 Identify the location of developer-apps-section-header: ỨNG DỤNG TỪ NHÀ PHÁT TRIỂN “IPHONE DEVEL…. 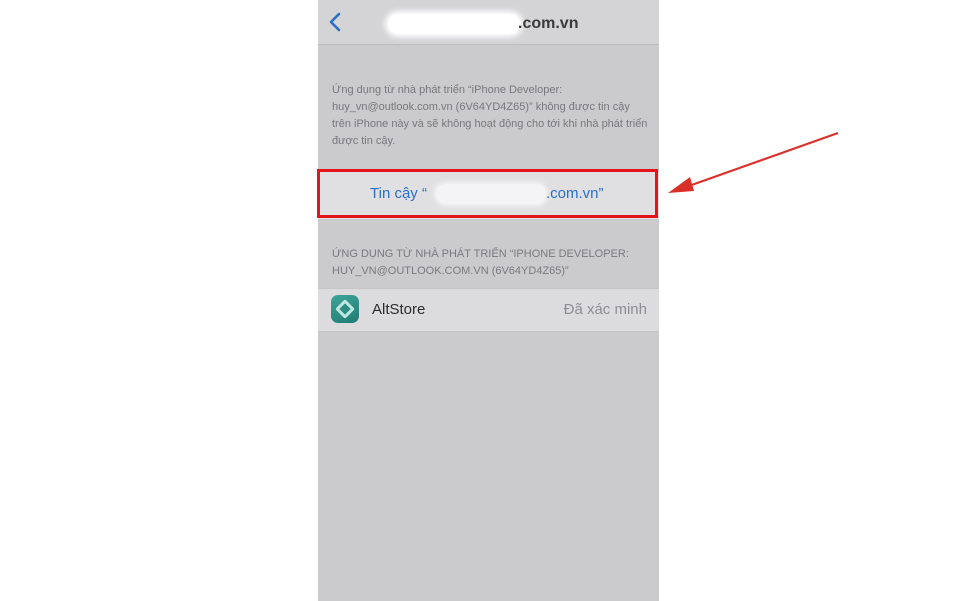
(480, 262).